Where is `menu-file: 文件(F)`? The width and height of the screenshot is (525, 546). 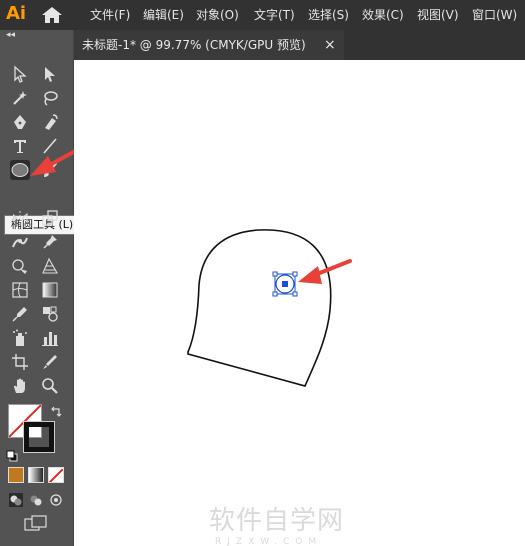
menu-file: 文件(F) is located at coordinates (110, 15).